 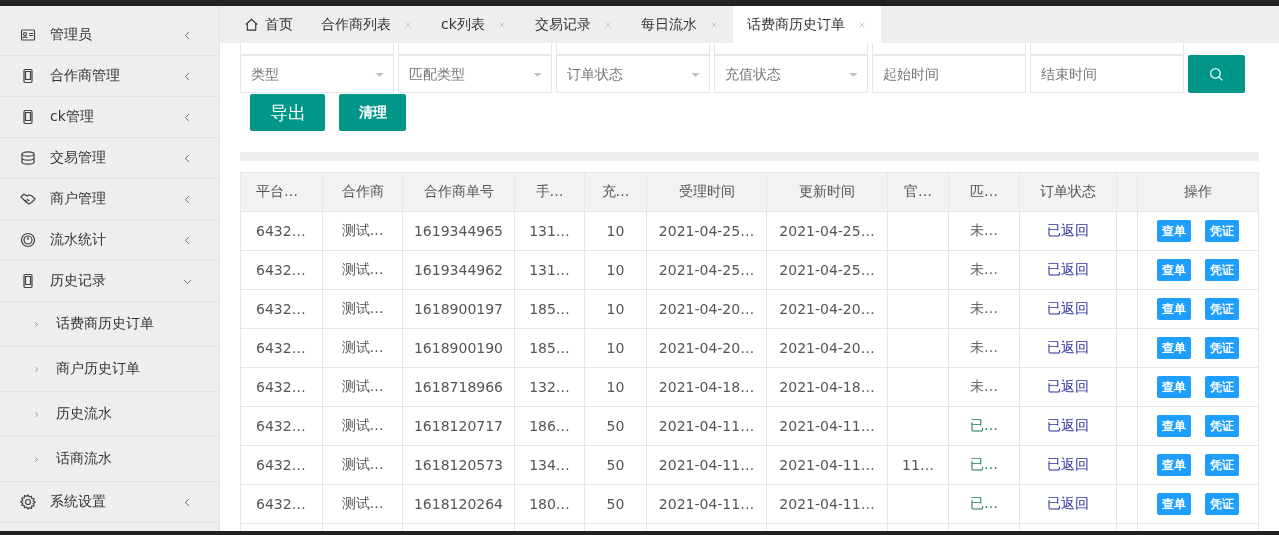 What do you see at coordinates (1216, 74) in the screenshot?
I see `search-button` at bounding box center [1216, 74].